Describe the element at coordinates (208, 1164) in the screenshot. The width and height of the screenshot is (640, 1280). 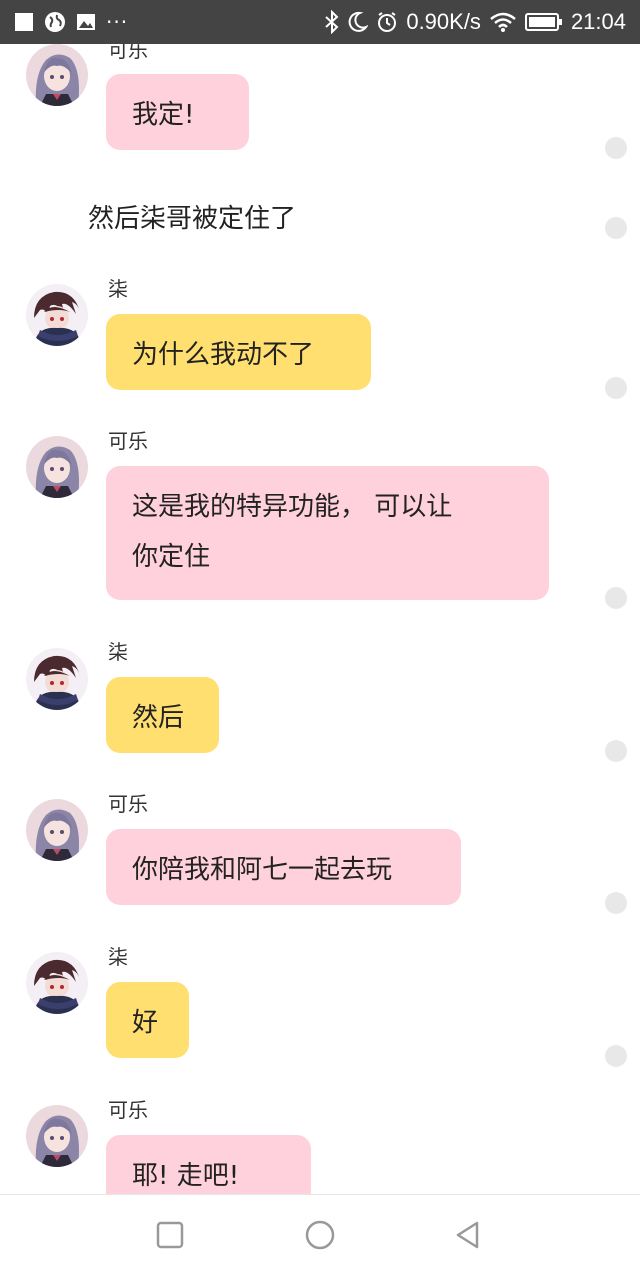
I see `message-bubble: 耶! 走吧!` at that location.